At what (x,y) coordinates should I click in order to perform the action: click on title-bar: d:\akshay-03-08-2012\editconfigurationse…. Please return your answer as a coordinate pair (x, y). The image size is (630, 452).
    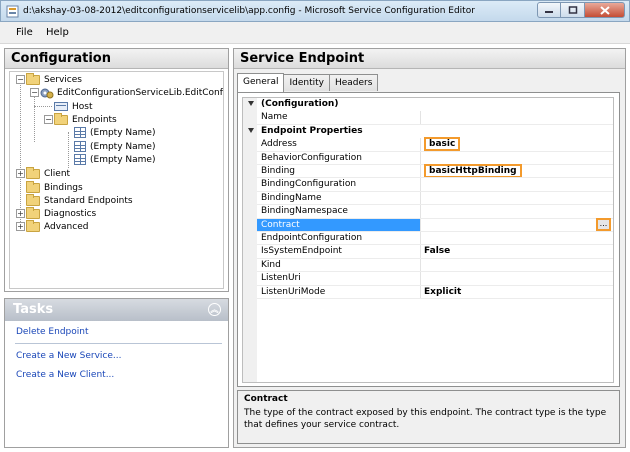
    Looking at the image, I should click on (315, 11).